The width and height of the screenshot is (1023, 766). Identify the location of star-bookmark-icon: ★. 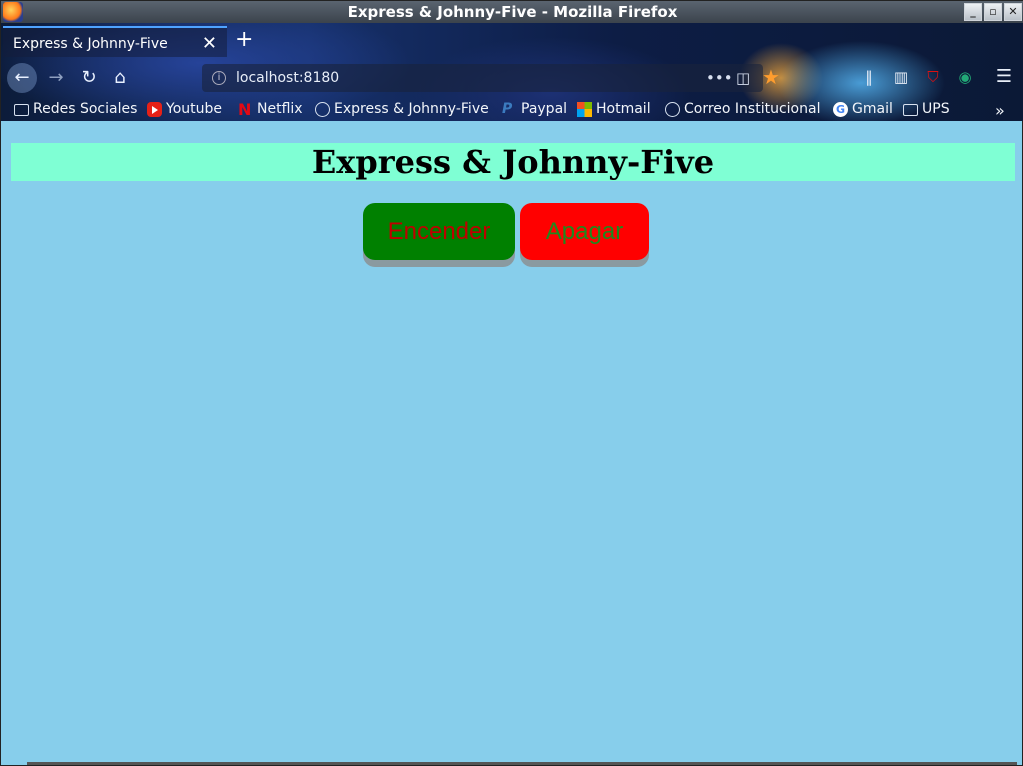
(771, 77).